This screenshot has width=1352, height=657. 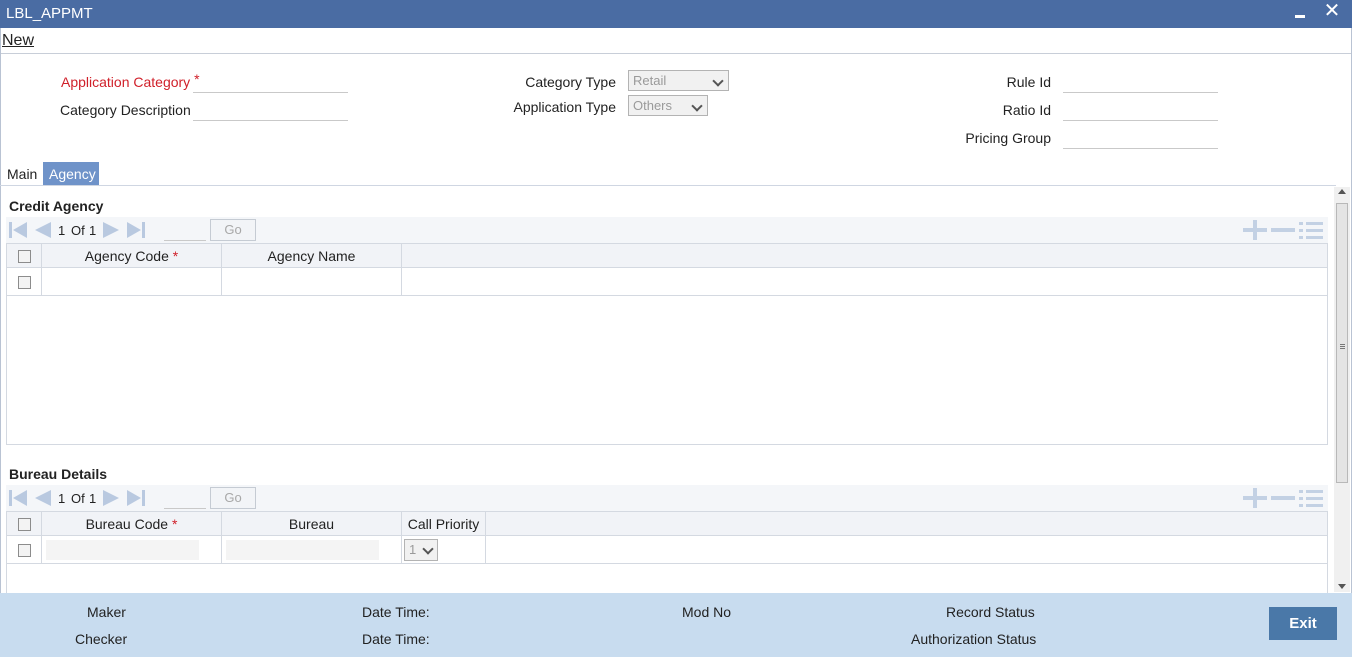 I want to click on exit-button: Exit, so click(x=1303, y=623).